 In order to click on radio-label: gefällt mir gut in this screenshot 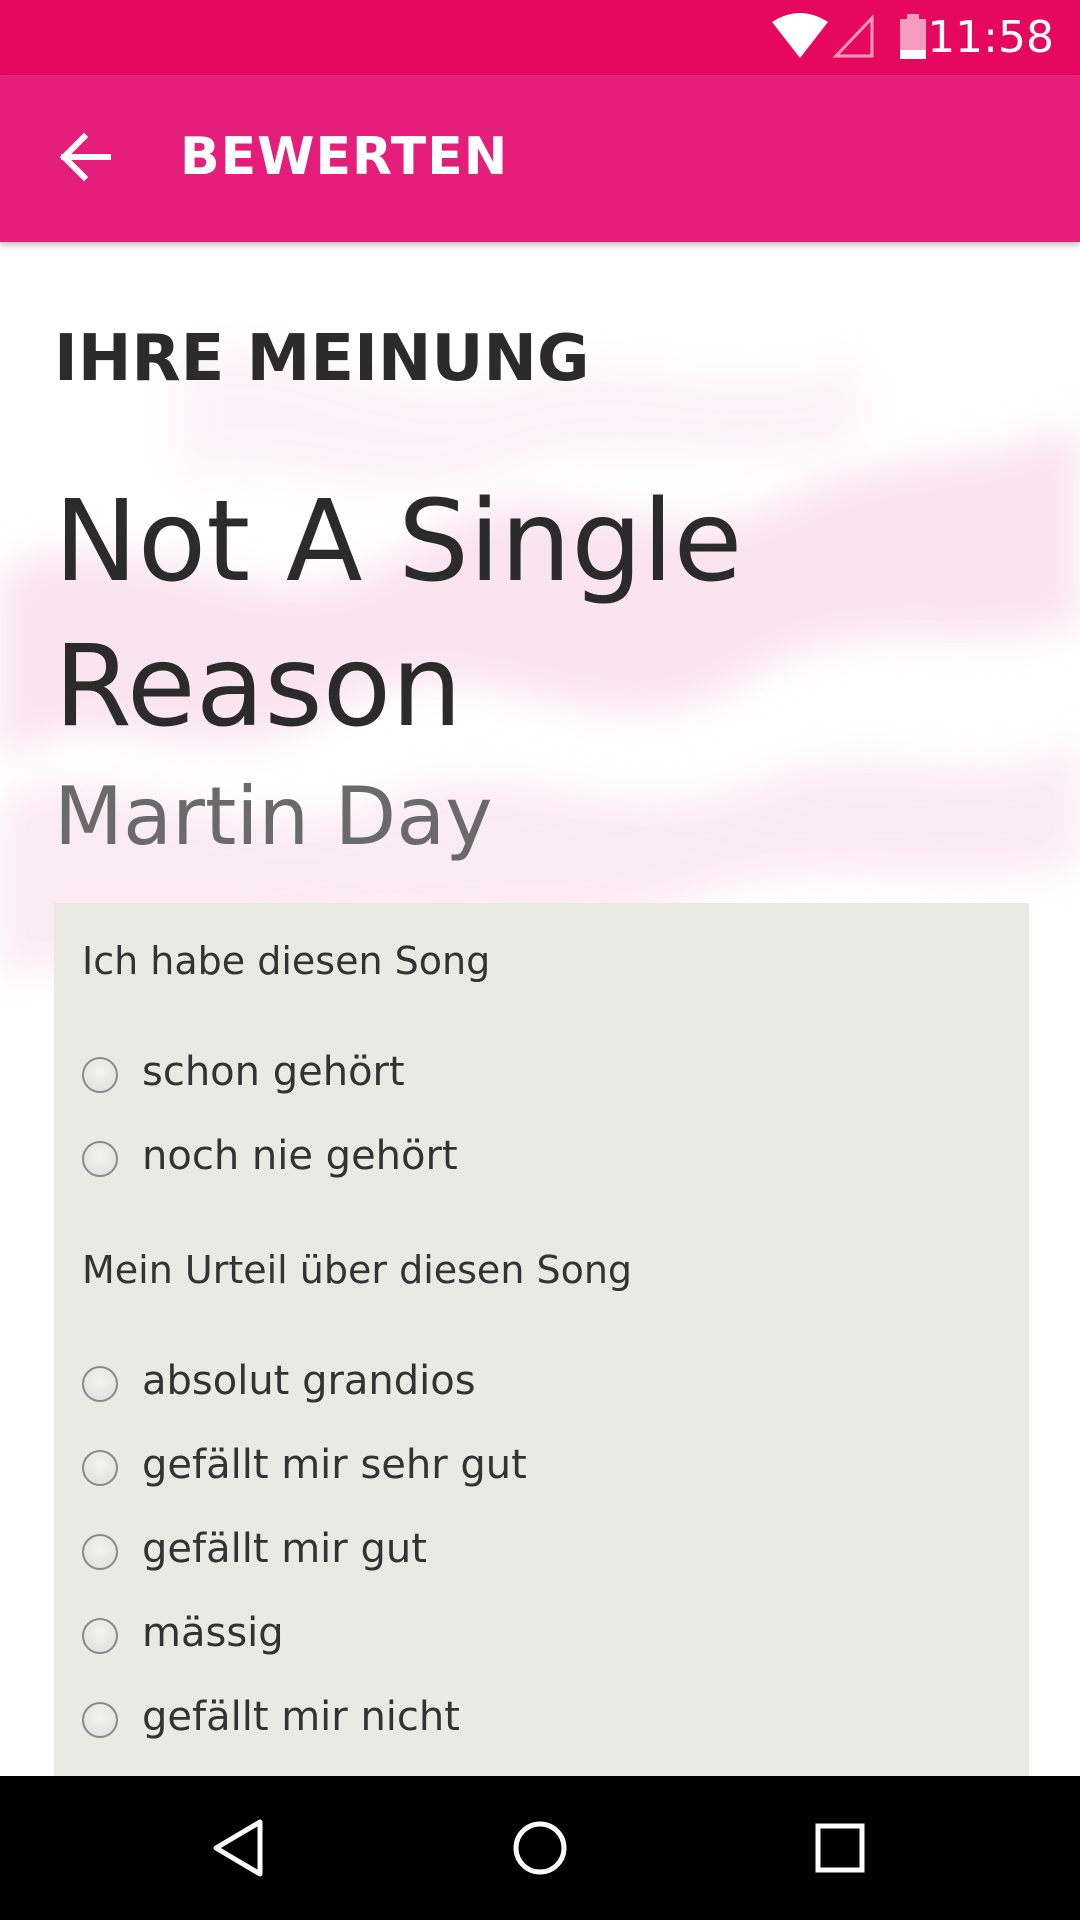, I will do `click(284, 1549)`.